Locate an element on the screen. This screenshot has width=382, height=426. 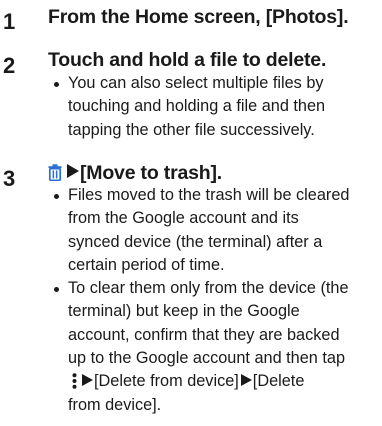
bullet-line: certain period of time. is located at coordinates (146, 264).